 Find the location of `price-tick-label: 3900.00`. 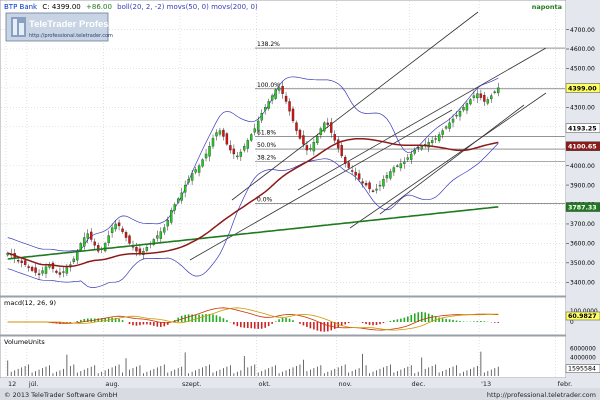

price-tick-label: 3900.00 is located at coordinates (582, 185).